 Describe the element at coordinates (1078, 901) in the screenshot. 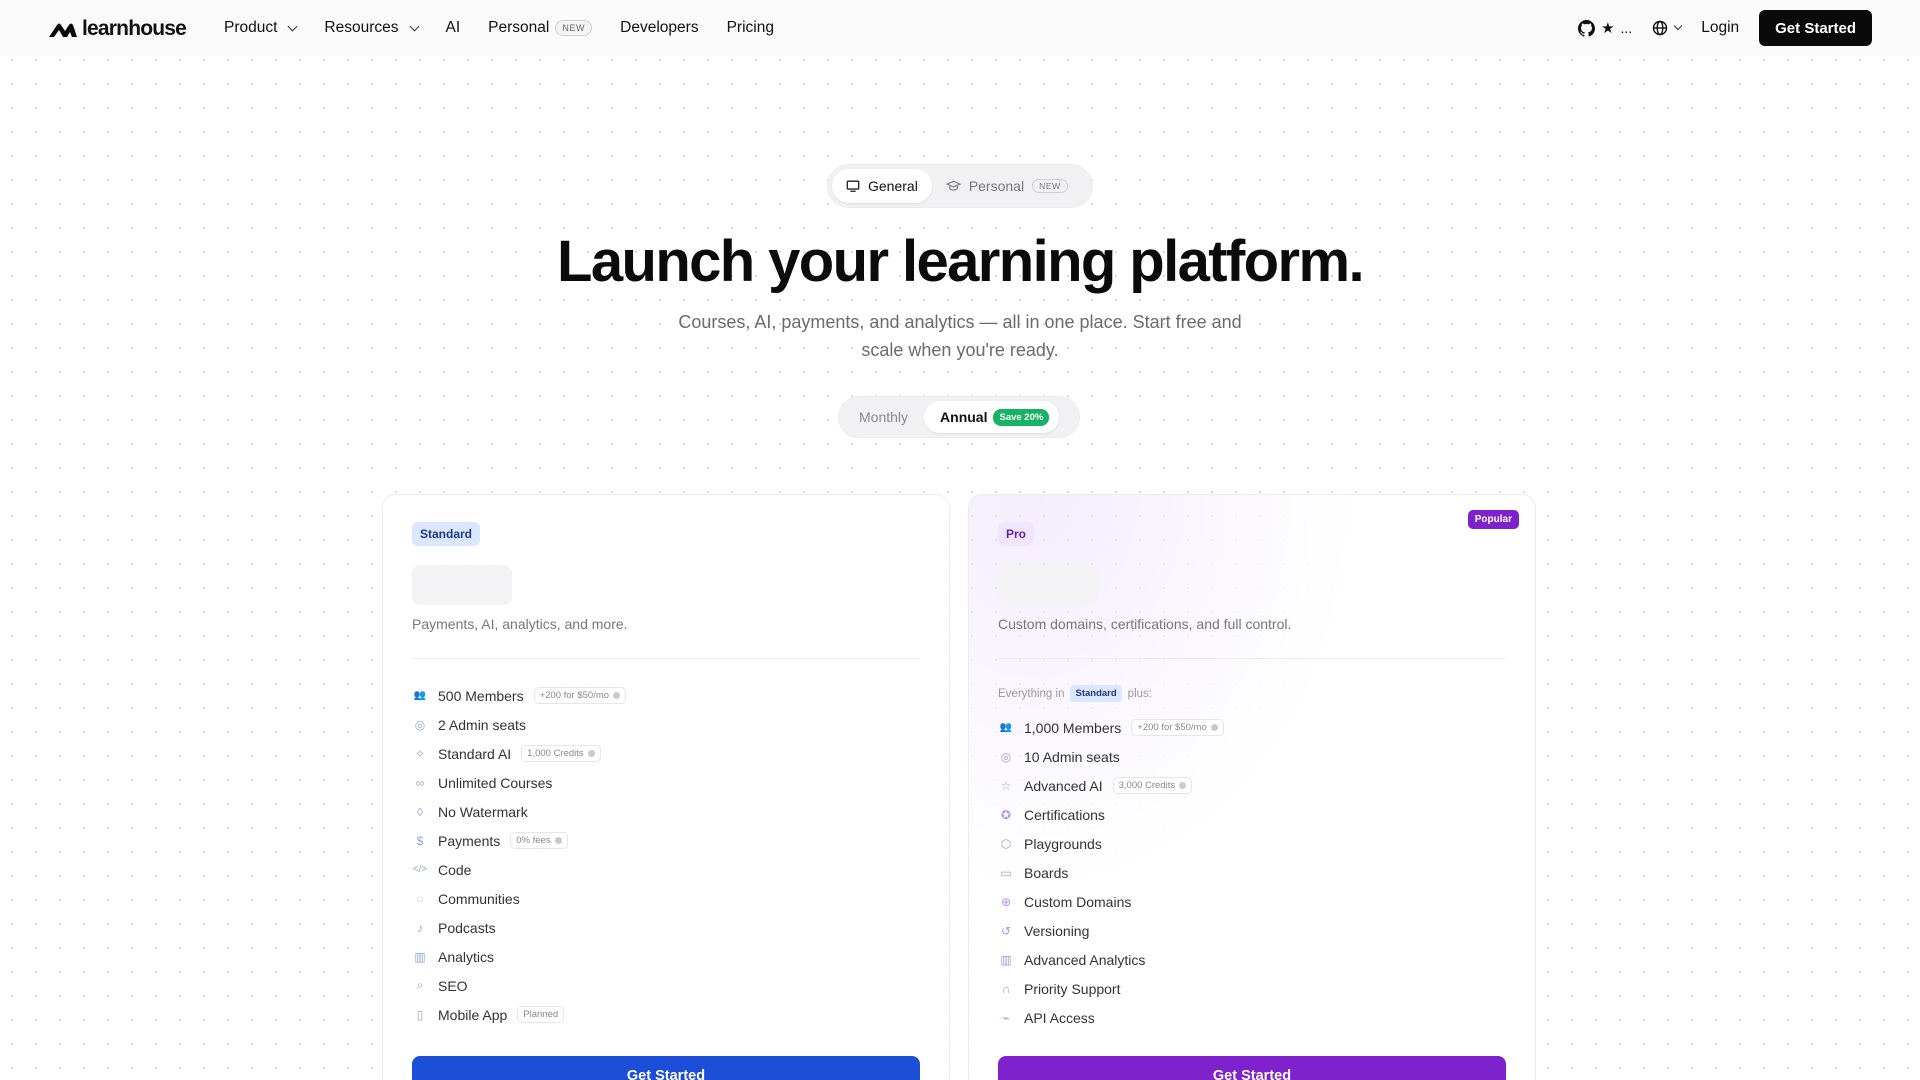

I see `feature-label: Custom Domains` at that location.